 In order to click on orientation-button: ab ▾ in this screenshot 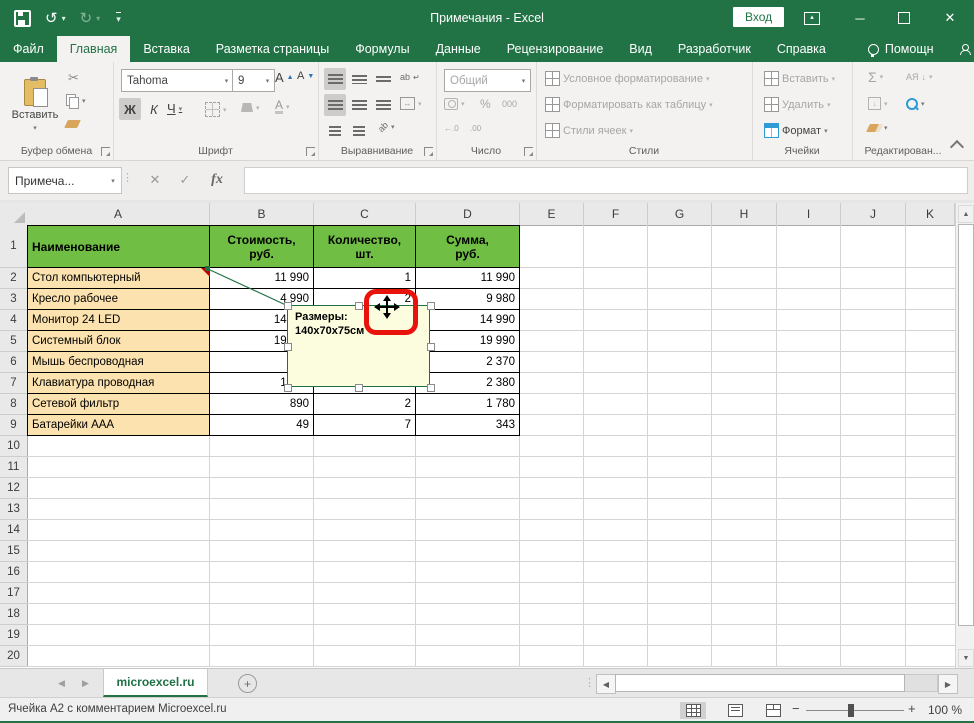, I will do `click(385, 127)`.